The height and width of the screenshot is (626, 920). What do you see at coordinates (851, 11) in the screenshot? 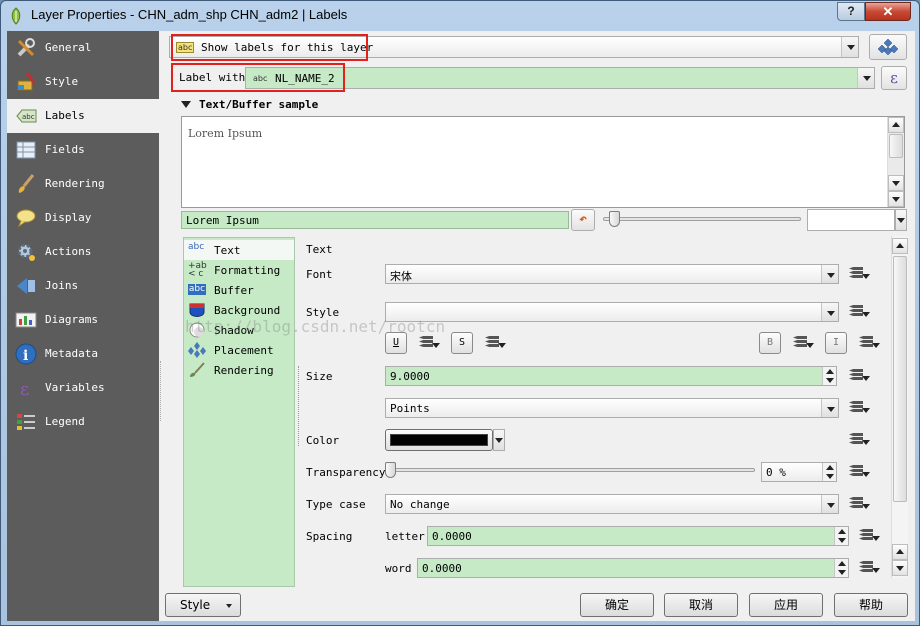
I see `help-title-button: ?` at bounding box center [851, 11].